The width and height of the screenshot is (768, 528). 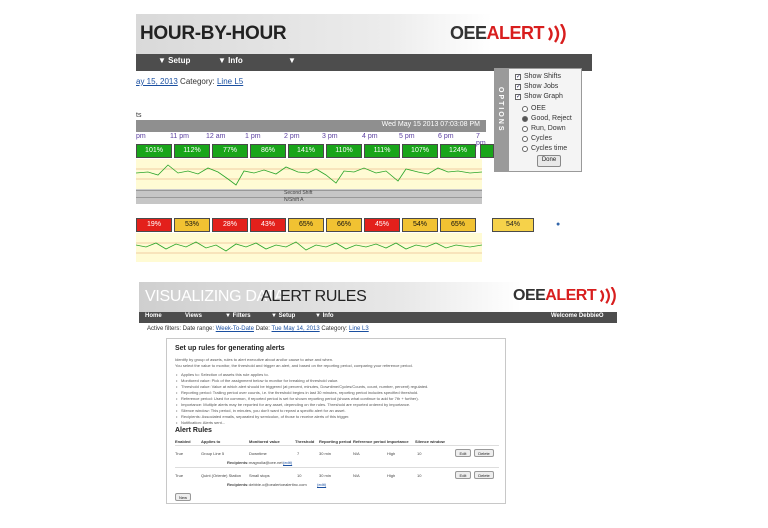 I want to click on hour-oee-cell: 124%, so click(x=458, y=151).